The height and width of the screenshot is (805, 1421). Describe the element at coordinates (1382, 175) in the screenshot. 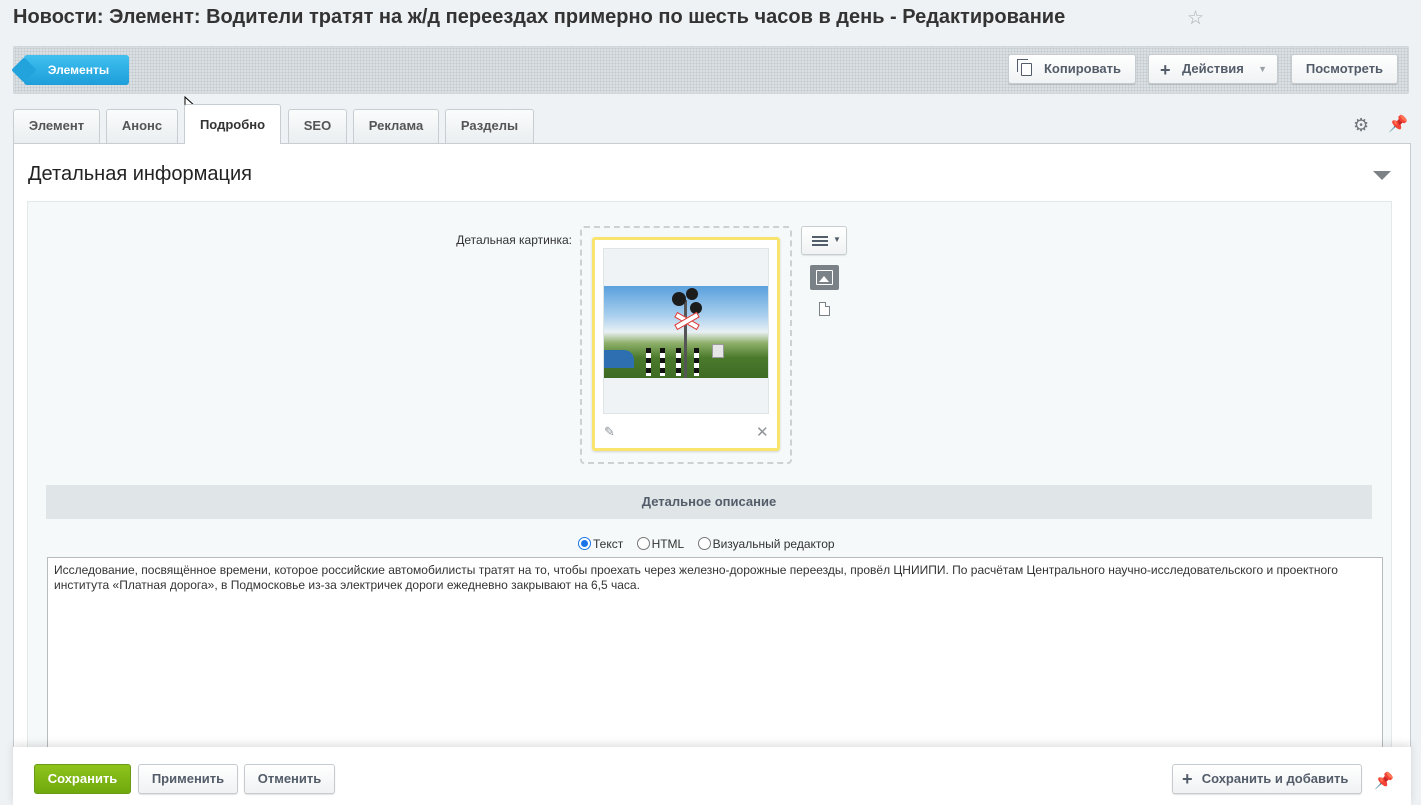

I see `collapse-icon` at that location.